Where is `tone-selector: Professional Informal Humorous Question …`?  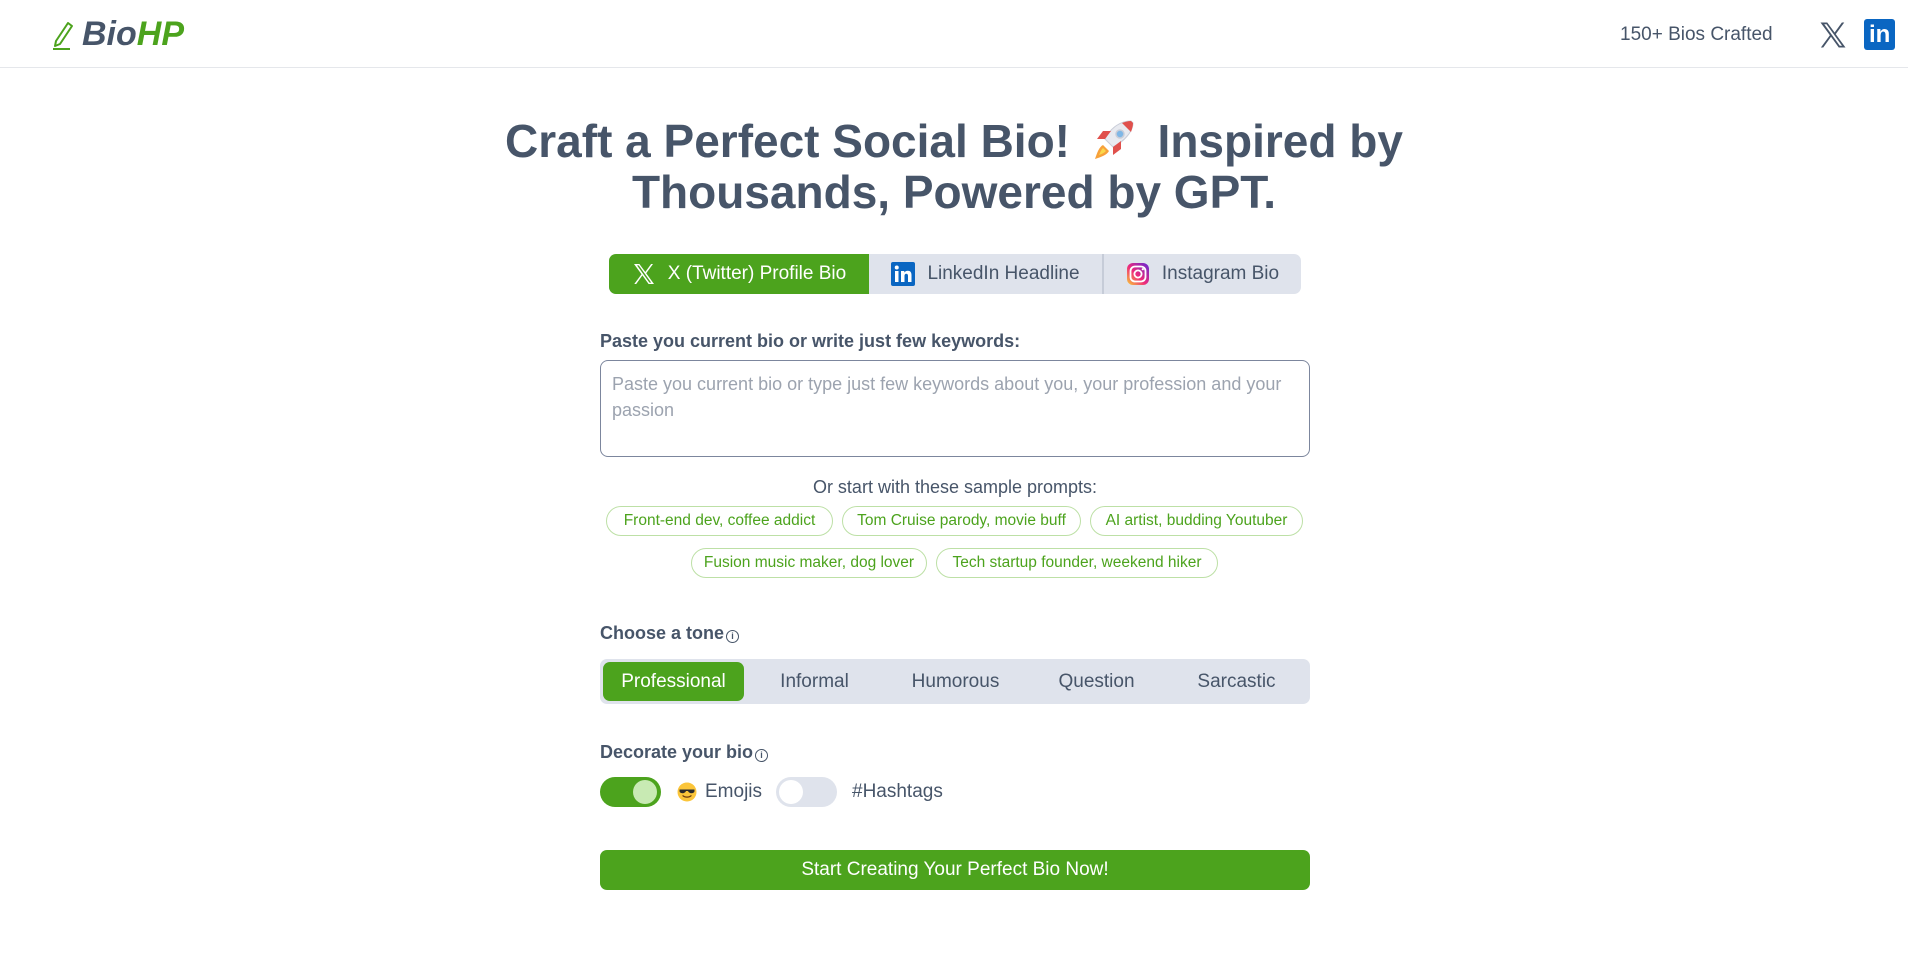 tone-selector: Professional Informal Humorous Question … is located at coordinates (955, 681).